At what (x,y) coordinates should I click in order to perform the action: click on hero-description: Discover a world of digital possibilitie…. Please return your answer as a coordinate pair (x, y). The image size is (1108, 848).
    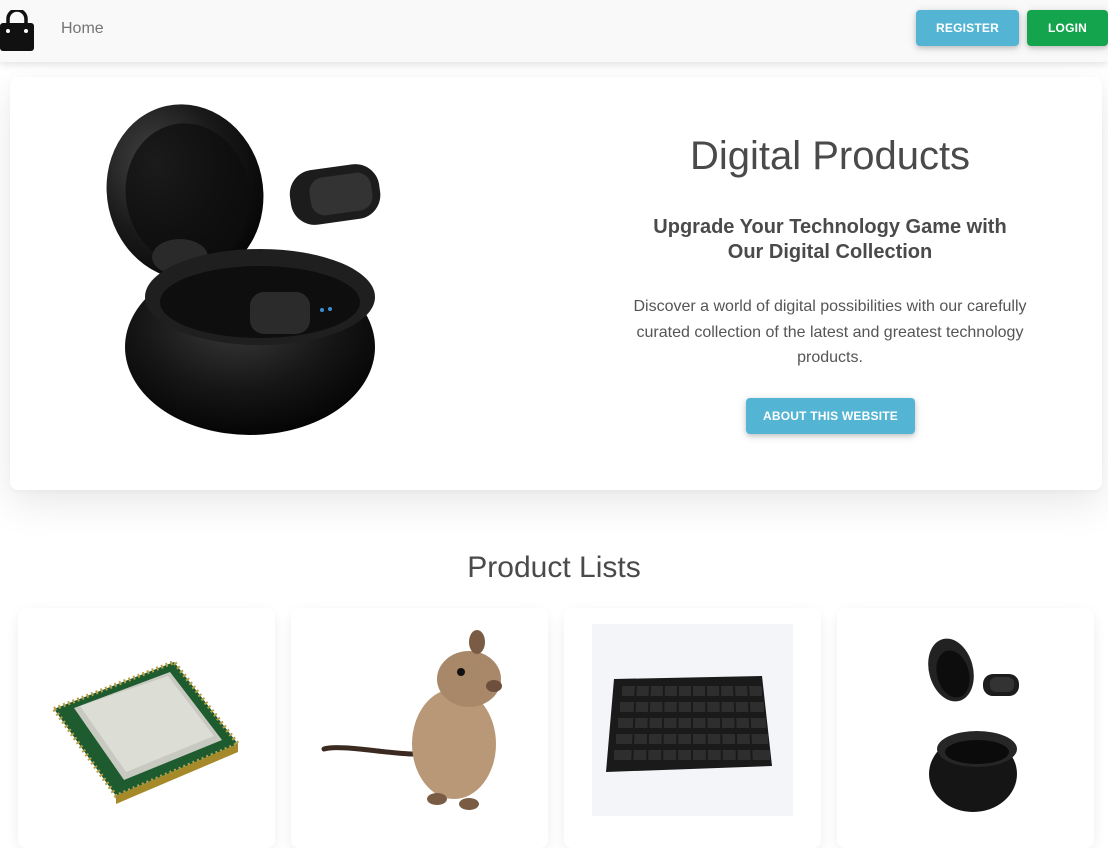
    Looking at the image, I should click on (830, 332).